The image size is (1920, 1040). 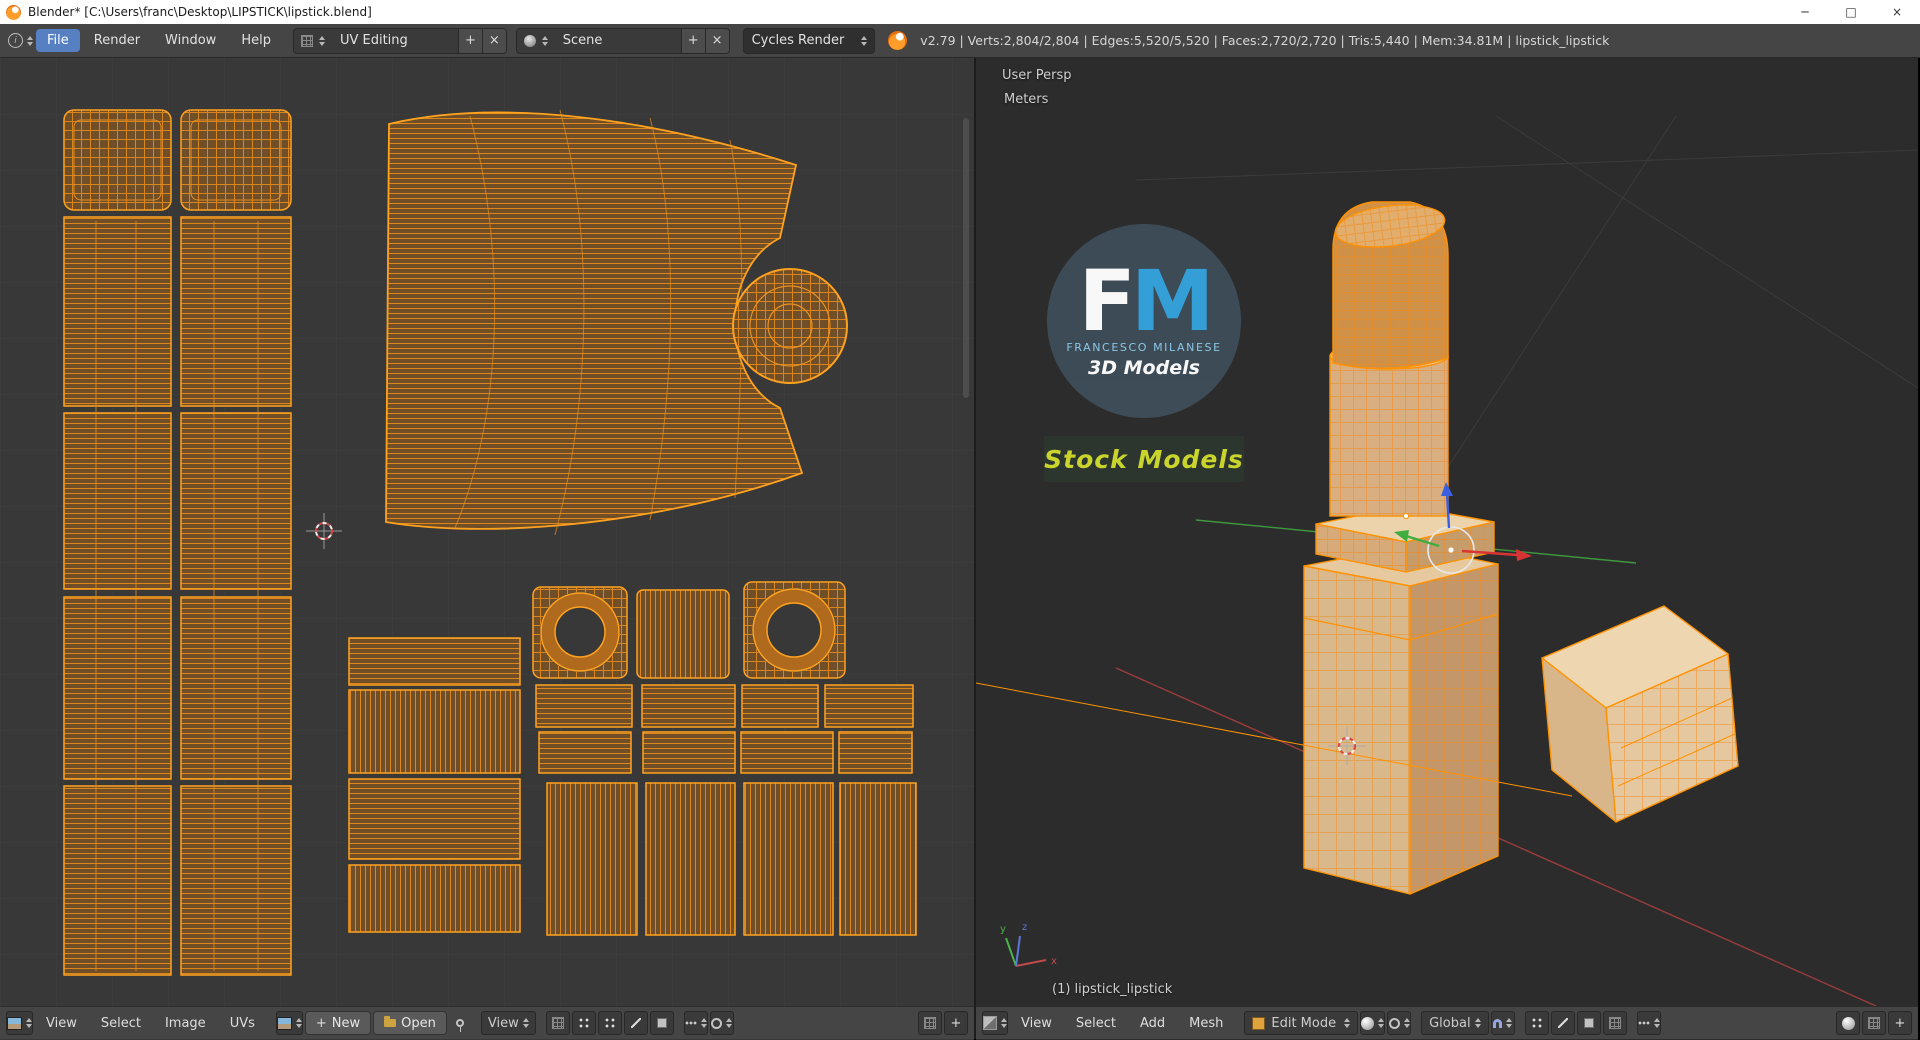 I want to click on edge-mode-icon, so click(x=1562, y=1023).